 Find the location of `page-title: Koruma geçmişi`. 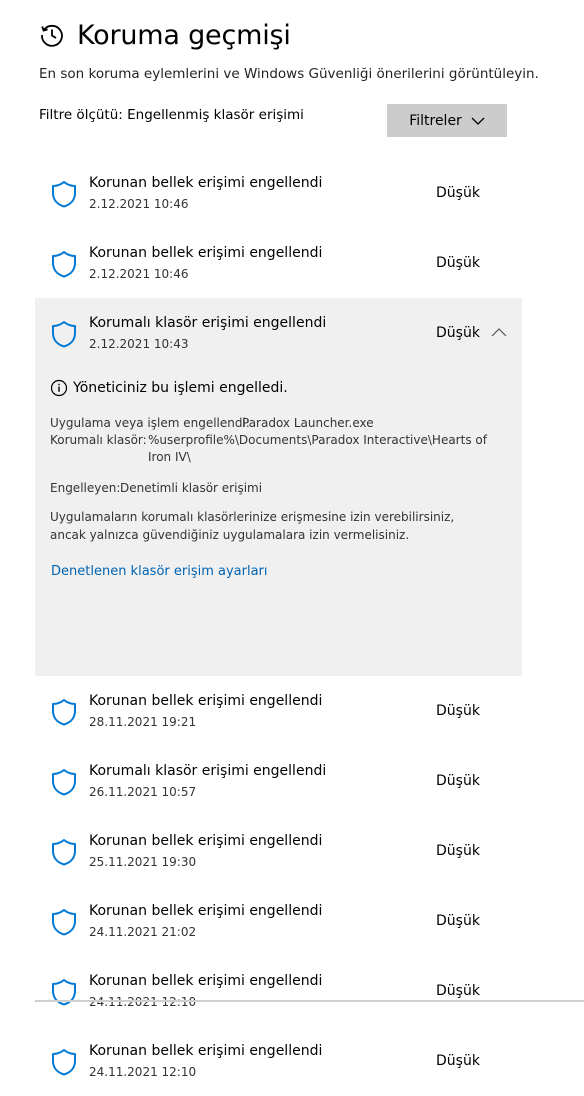

page-title: Koruma geçmişi is located at coordinates (184, 35).